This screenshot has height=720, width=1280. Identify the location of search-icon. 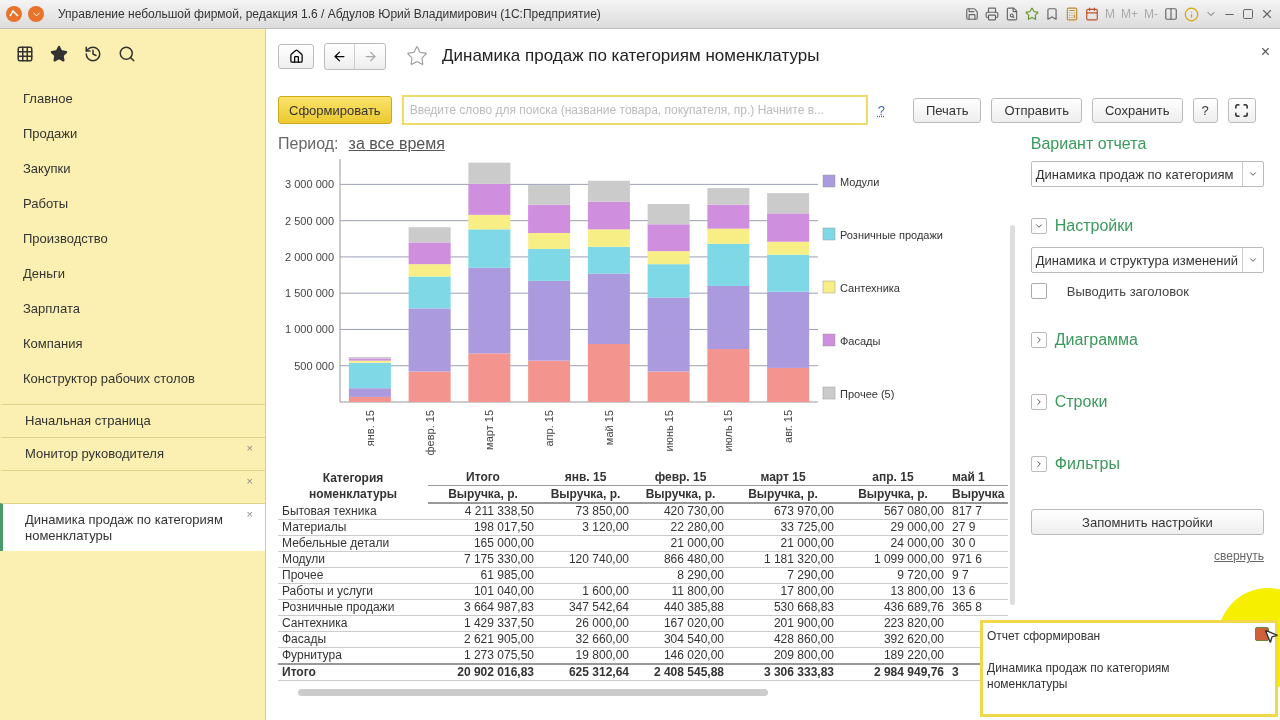
(127, 54).